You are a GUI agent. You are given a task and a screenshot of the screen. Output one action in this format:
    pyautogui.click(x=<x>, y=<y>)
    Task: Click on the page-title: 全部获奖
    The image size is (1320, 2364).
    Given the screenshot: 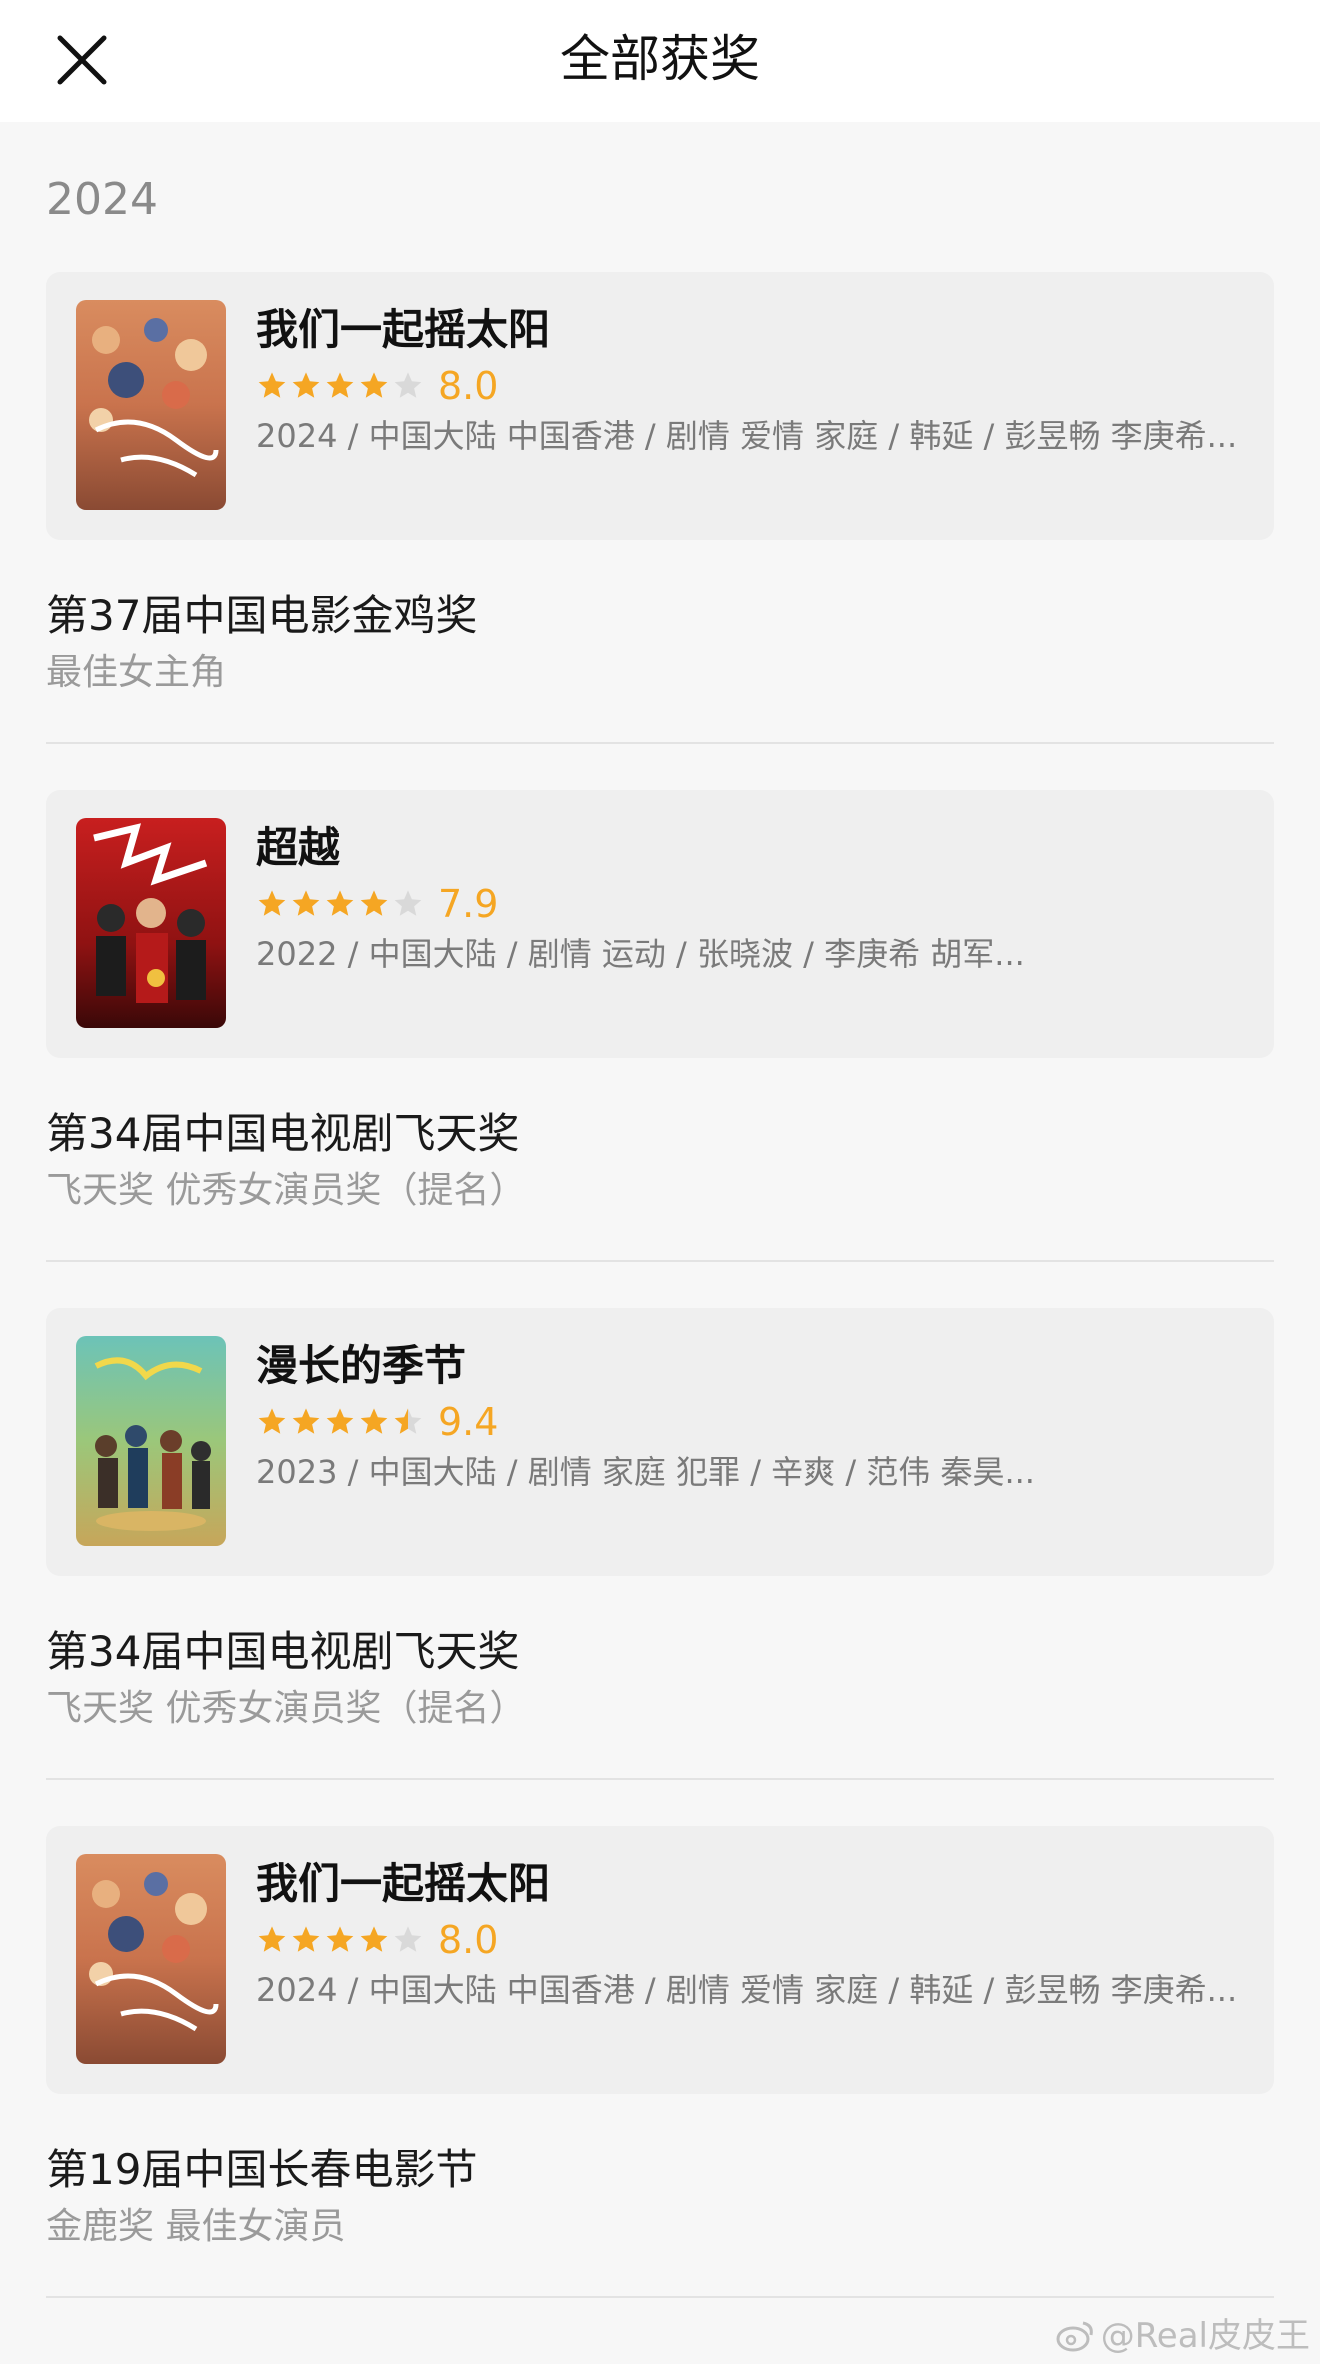 What is the action you would take?
    pyautogui.click(x=660, y=59)
    